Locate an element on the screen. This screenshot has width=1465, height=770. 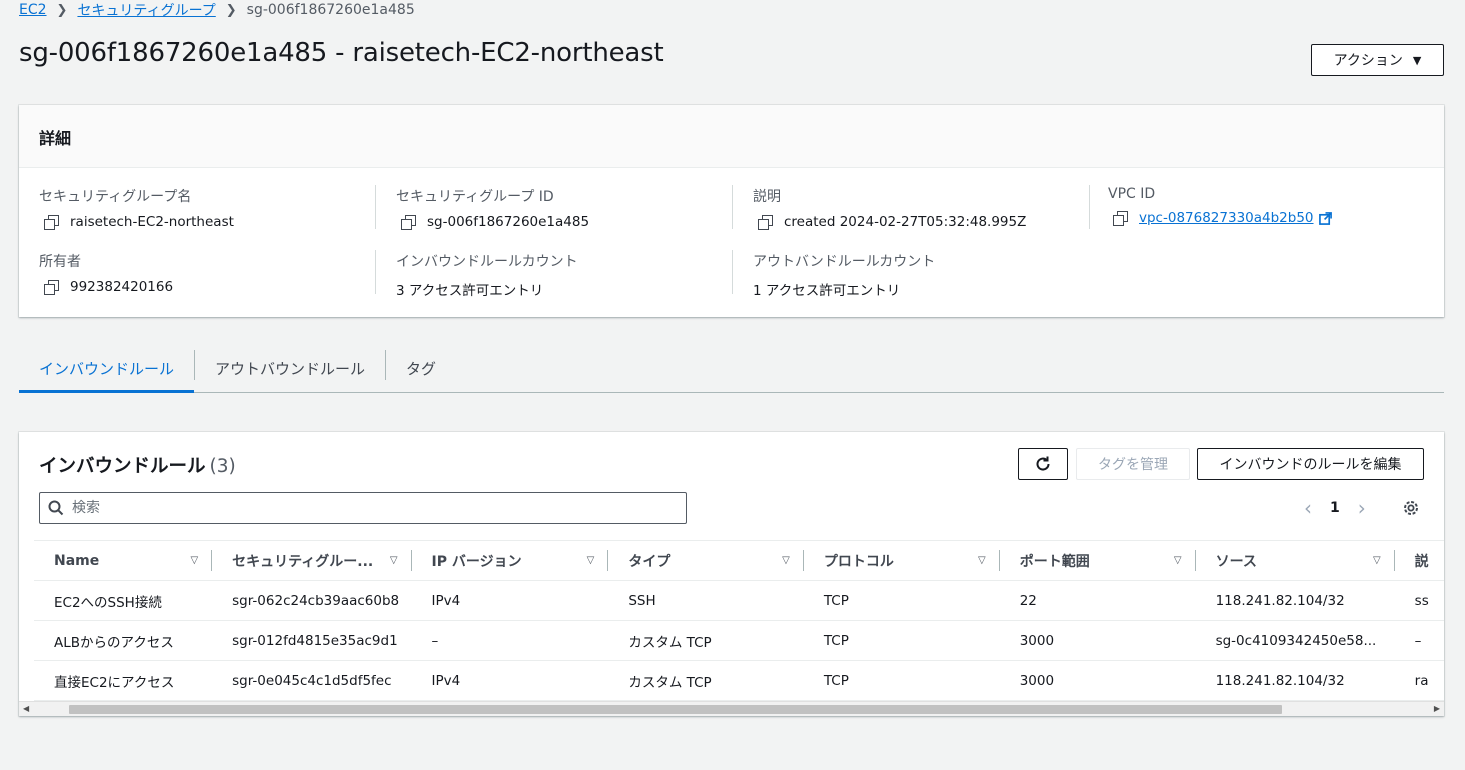
tab-outbound-rules: アウトバウンドルール is located at coordinates (290, 368).